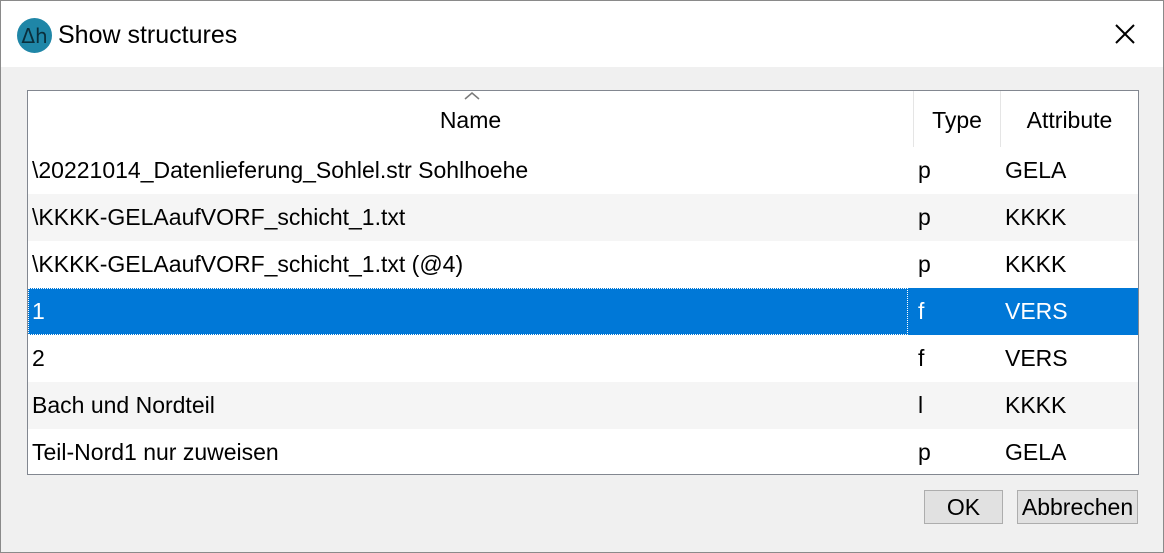 The width and height of the screenshot is (1164, 553). What do you see at coordinates (123, 405) in the screenshot?
I see `cell-name: Bach und Nordteil` at bounding box center [123, 405].